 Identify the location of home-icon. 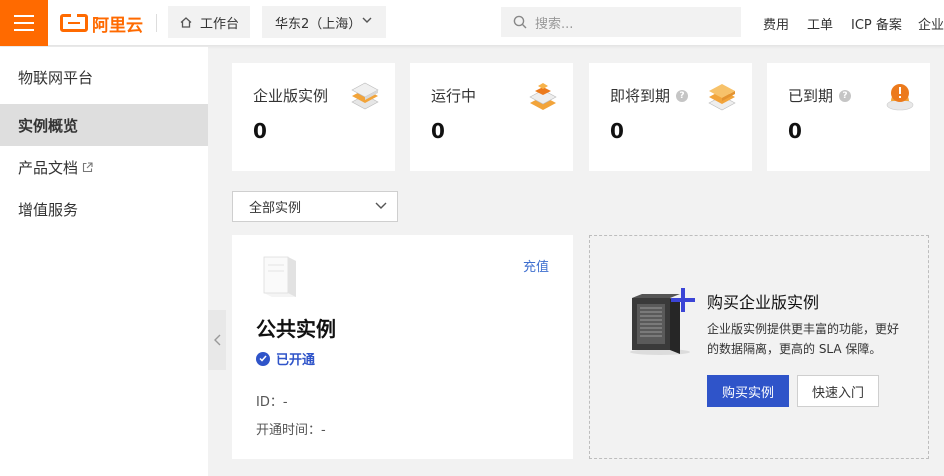
(186, 22).